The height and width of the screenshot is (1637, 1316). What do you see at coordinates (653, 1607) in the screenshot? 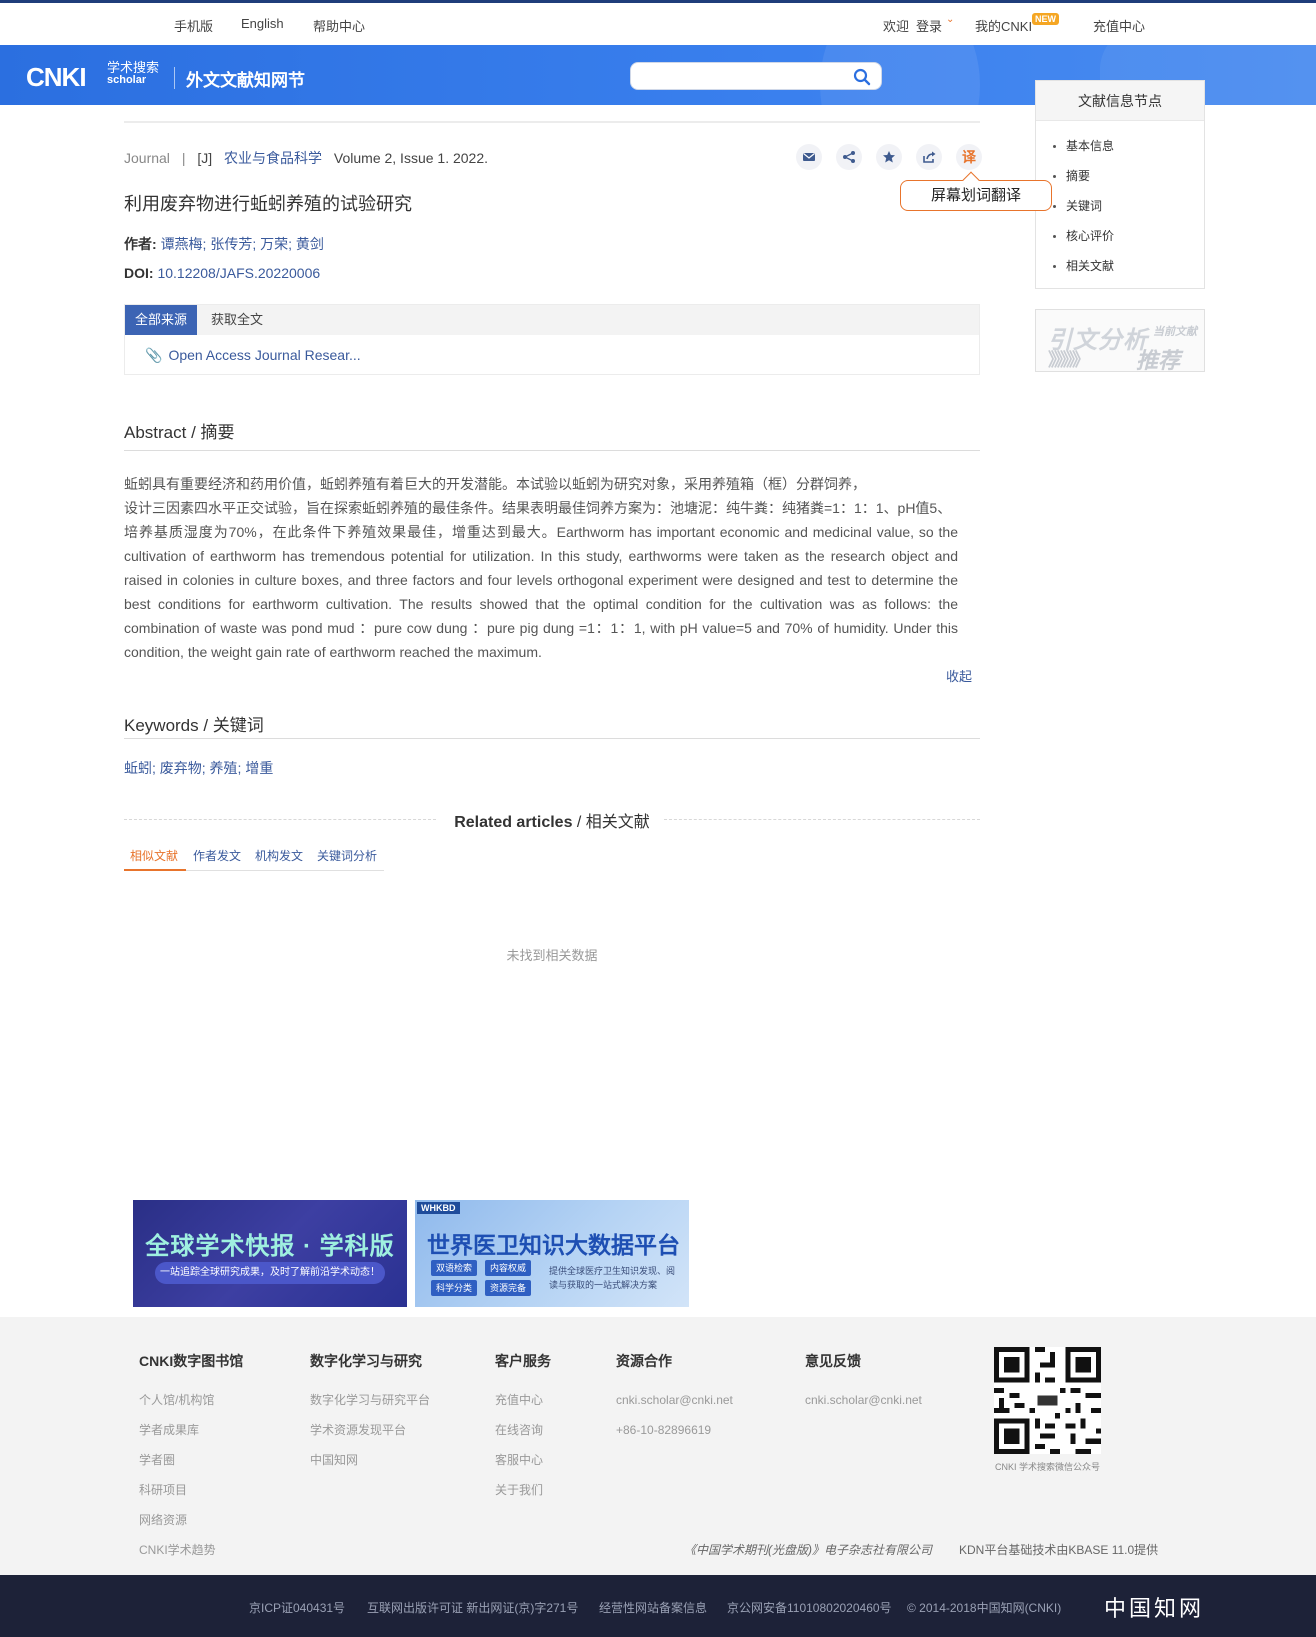
I see `record-info-link: 经营性网站备案信息` at bounding box center [653, 1607].